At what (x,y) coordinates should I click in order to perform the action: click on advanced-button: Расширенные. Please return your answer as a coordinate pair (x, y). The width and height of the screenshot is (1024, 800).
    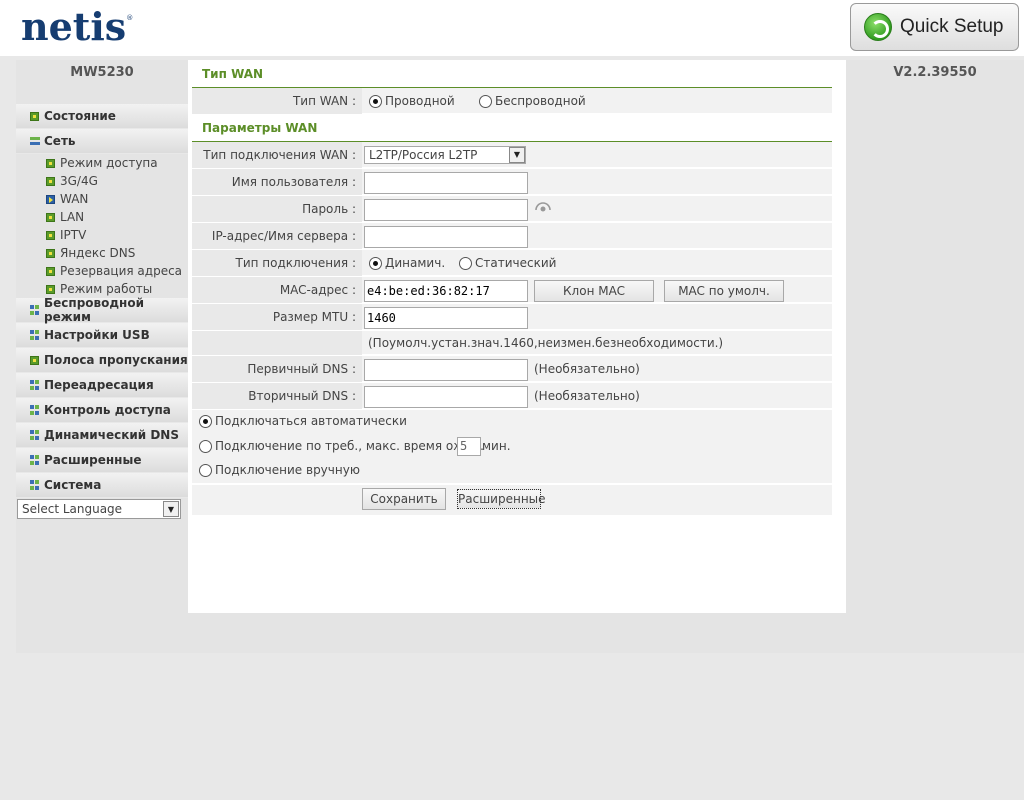
    Looking at the image, I should click on (501, 499).